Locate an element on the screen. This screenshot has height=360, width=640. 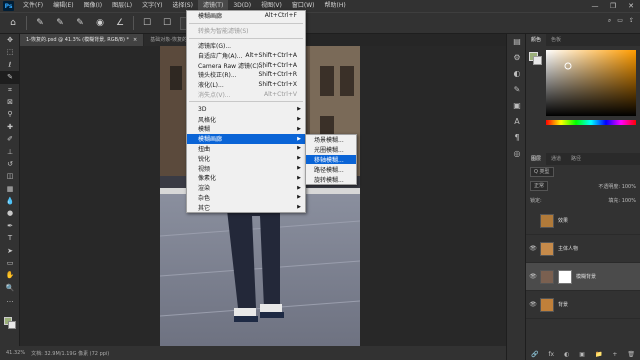
filter-menu-item: 模糊画廊 ▶ is located at coordinates (246, 138).